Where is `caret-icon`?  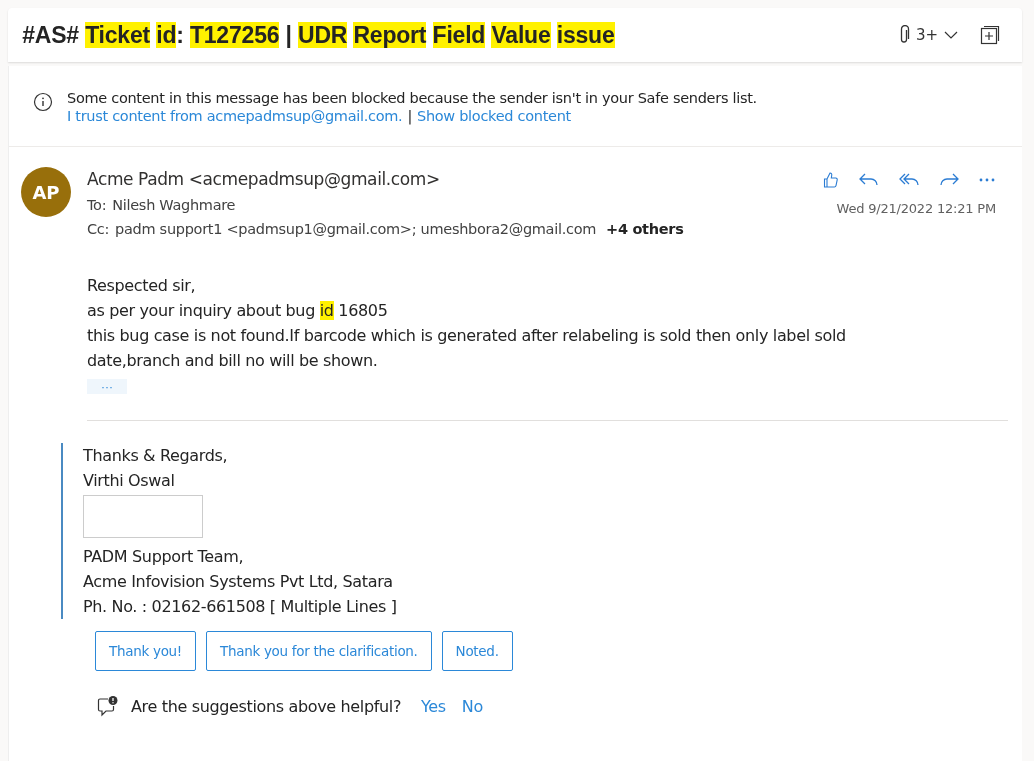 caret-icon is located at coordinates (951, 35).